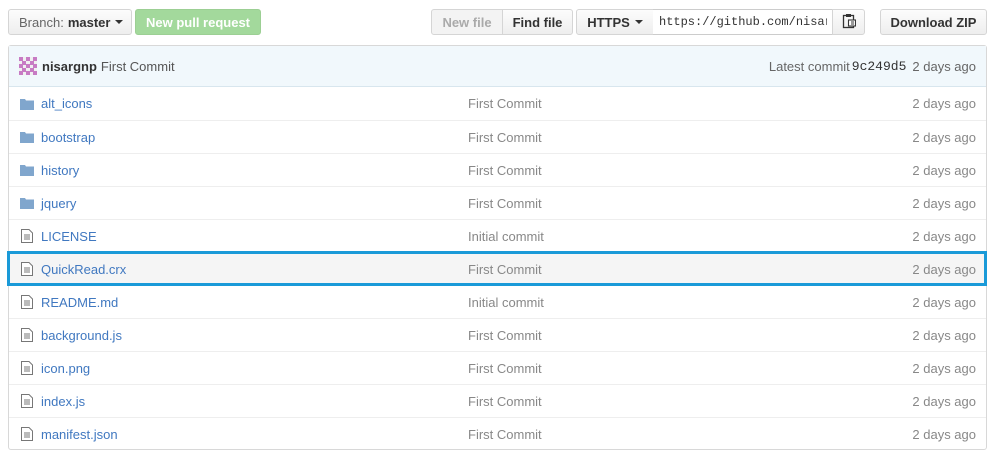 The height and width of the screenshot is (455, 995). Describe the element at coordinates (809, 66) in the screenshot. I see `latest-commit-label: Latest commit` at that location.